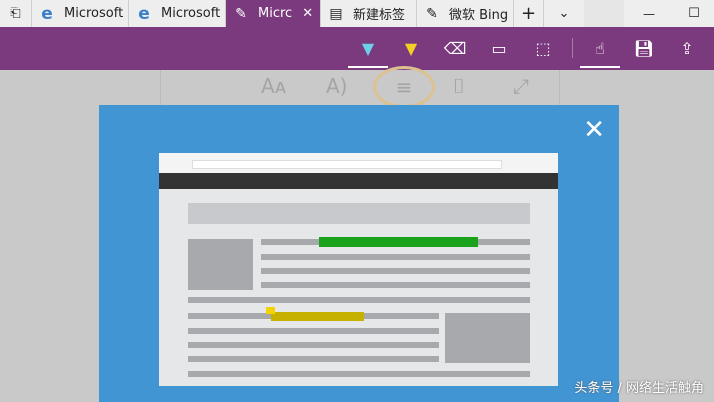 Image resolution: width=714 pixels, height=402 pixels. I want to click on fullscreen-icon: ⤢, so click(521, 86).